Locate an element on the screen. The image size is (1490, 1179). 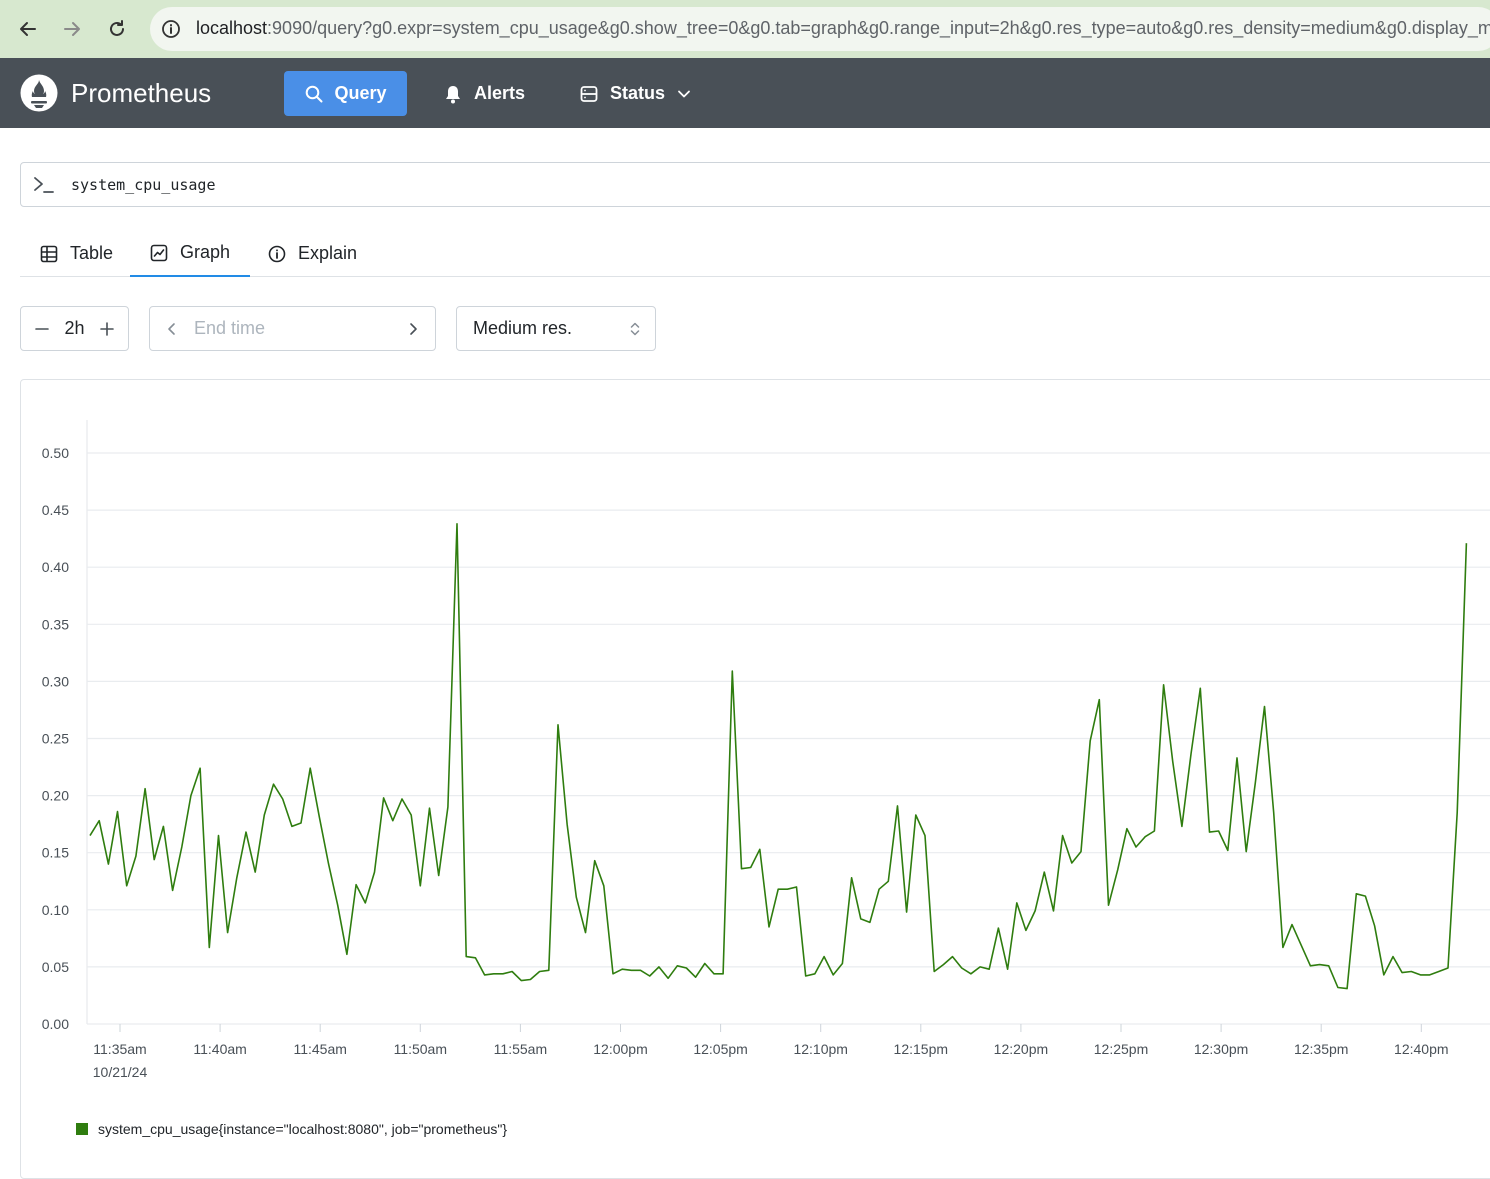
info-icon is located at coordinates (277, 254).